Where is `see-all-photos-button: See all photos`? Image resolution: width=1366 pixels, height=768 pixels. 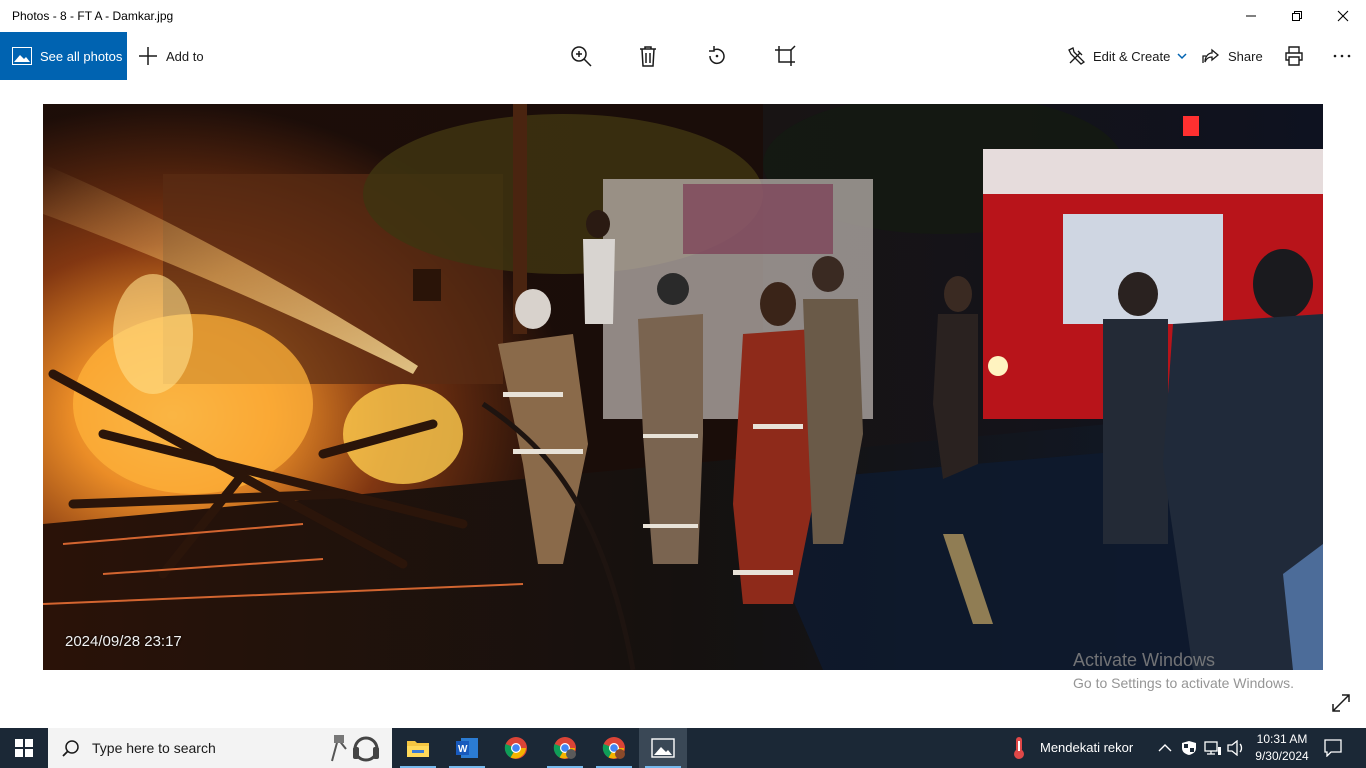
see-all-photos-button: See all photos is located at coordinates (63, 56).